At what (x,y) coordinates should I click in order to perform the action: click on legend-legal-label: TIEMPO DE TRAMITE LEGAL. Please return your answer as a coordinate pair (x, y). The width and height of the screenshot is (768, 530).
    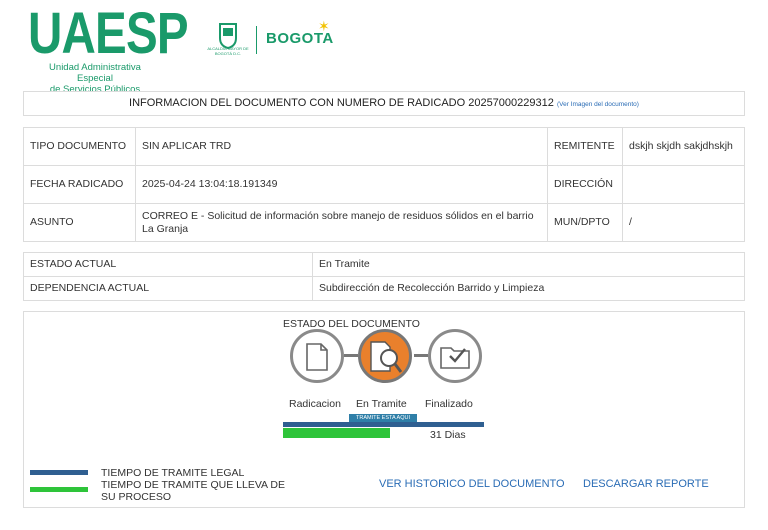
    Looking at the image, I should click on (173, 473).